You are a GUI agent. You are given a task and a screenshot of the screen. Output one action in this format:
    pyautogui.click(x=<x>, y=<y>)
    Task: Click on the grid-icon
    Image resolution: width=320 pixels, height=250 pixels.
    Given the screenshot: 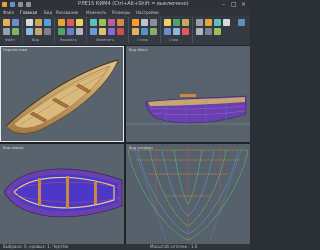 What is the action you would take?
    pyautogui.click(x=199, y=22)
    